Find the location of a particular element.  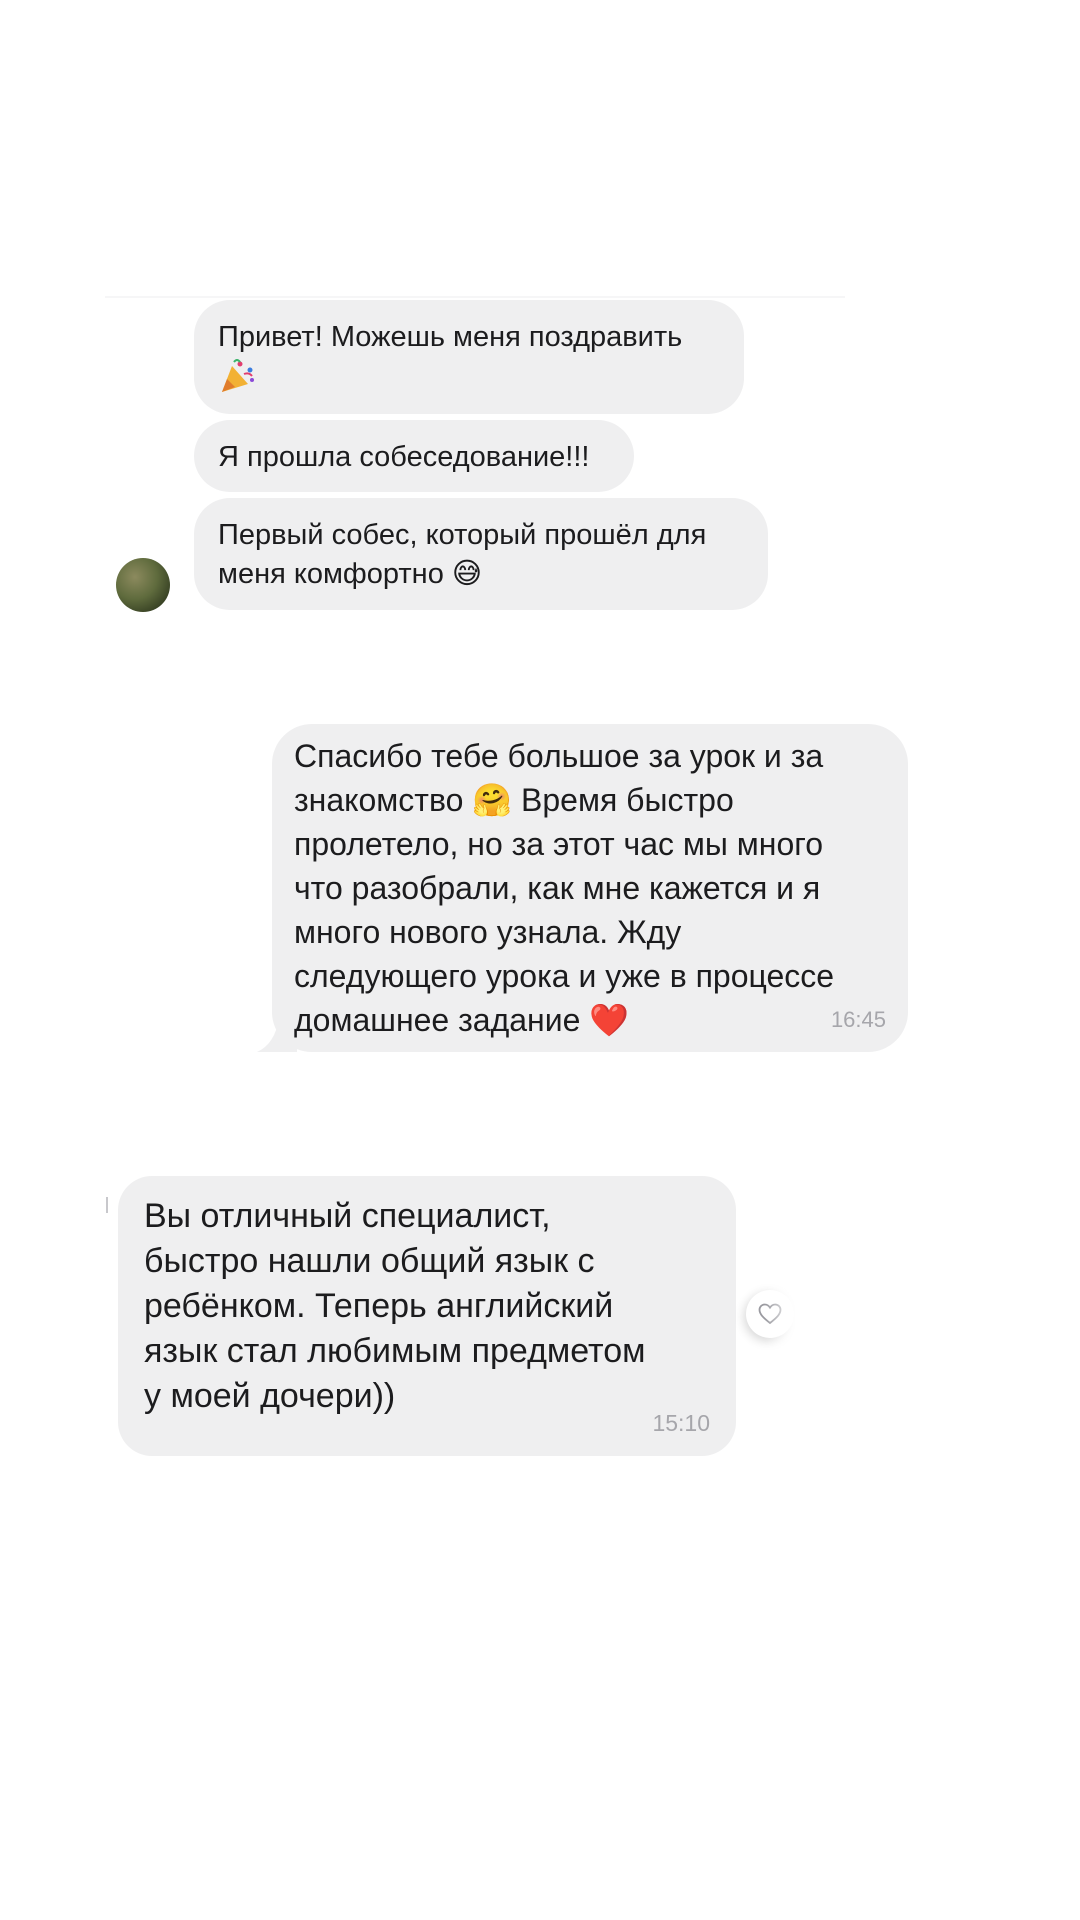

party-popper-icon is located at coordinates (238, 376).